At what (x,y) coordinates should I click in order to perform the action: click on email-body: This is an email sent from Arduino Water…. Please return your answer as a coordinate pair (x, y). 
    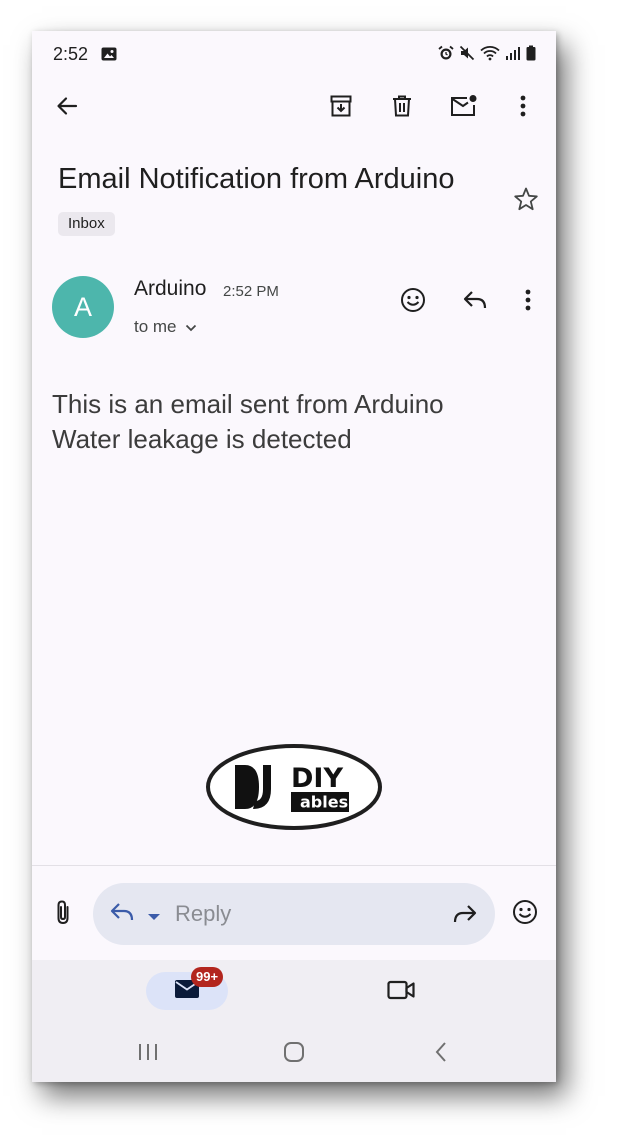
    Looking at the image, I should click on (248, 422).